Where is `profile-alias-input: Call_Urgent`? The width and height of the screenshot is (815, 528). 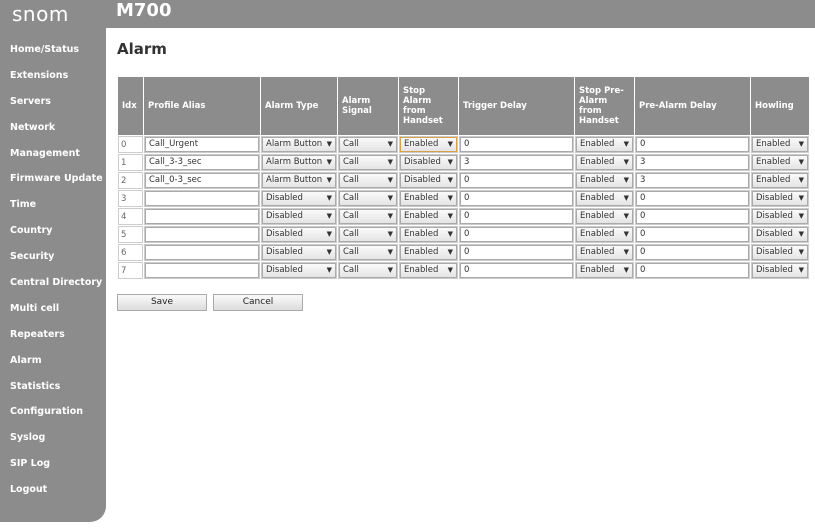
profile-alias-input: Call_Urgent is located at coordinates (202, 144).